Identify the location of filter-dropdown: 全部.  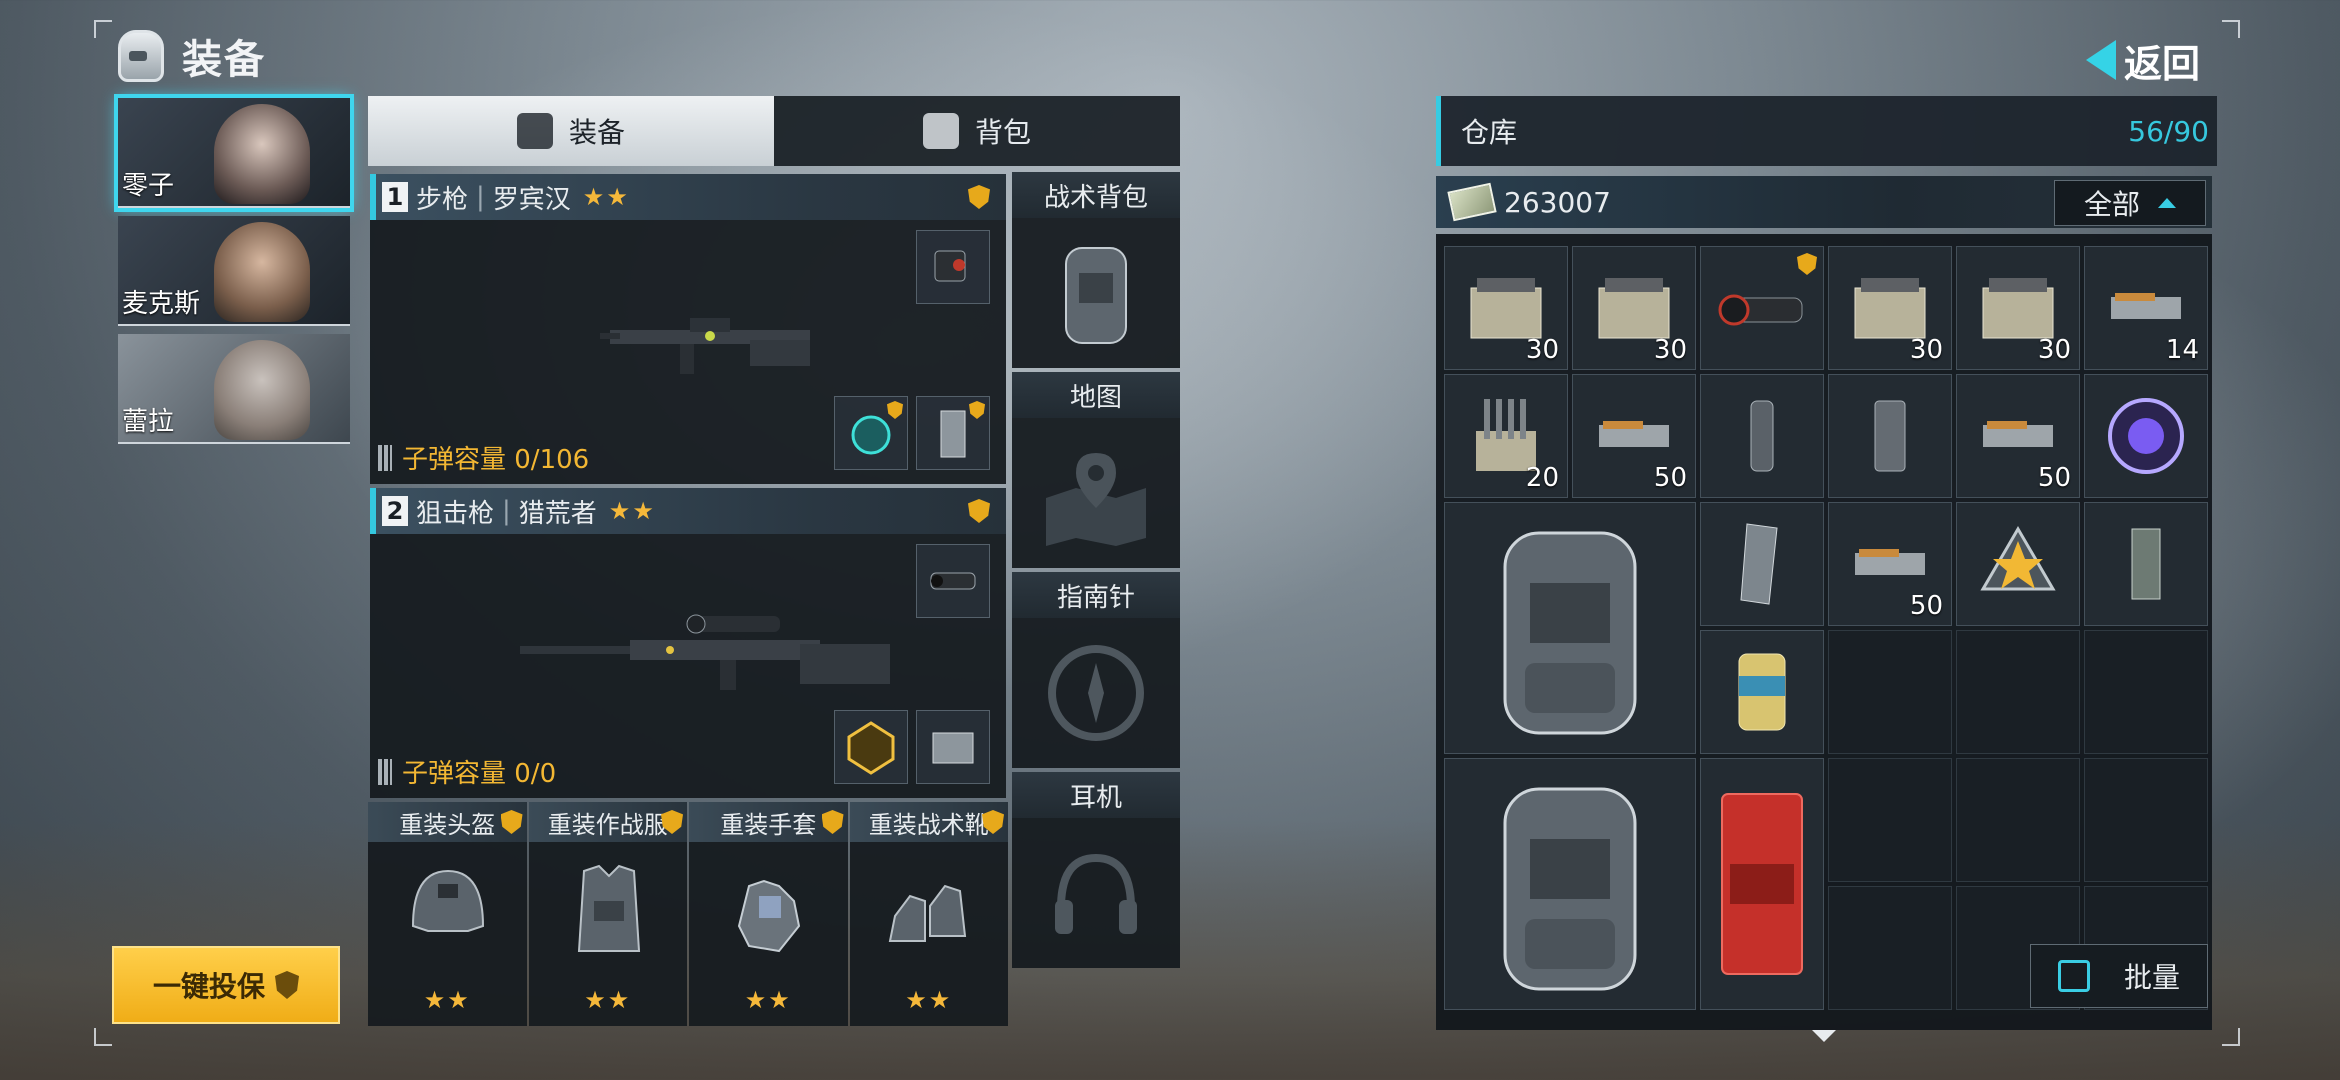
(2130, 203).